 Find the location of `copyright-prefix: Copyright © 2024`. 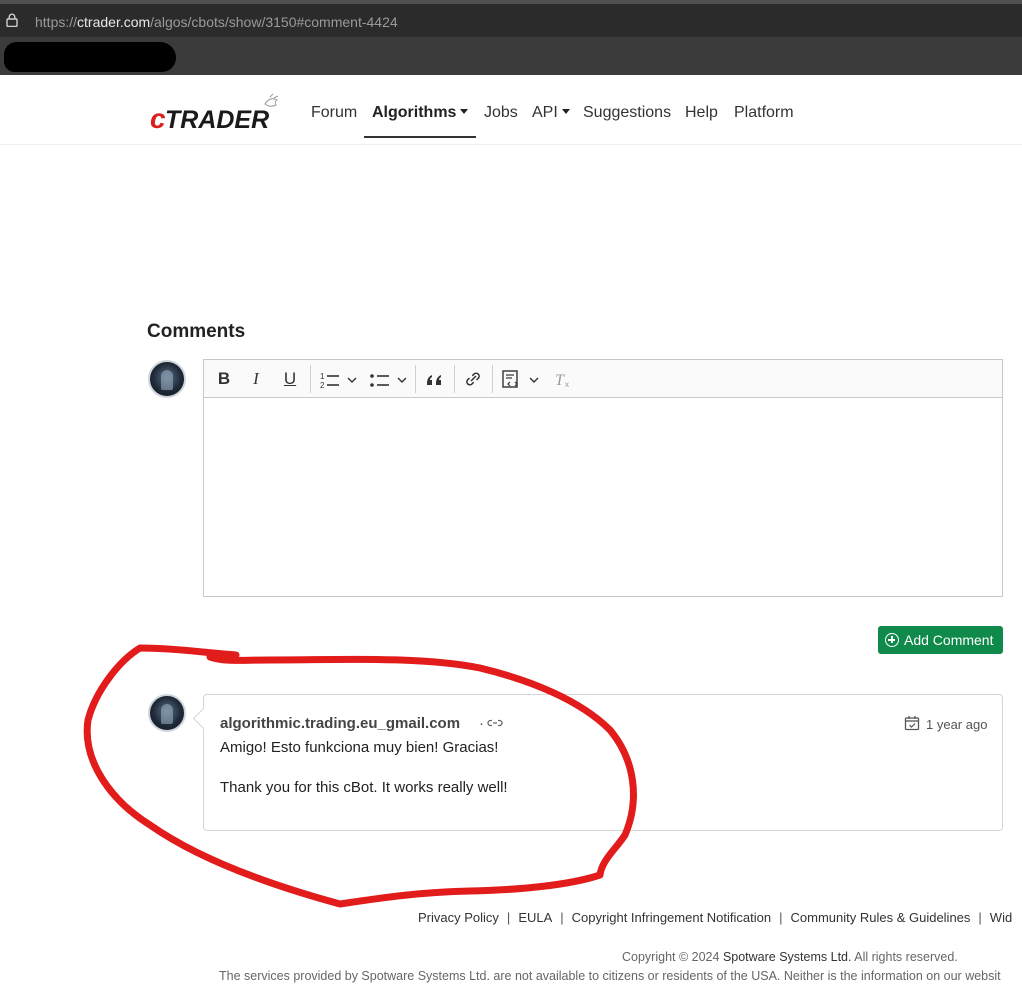

copyright-prefix: Copyright © 2024 is located at coordinates (672, 957).